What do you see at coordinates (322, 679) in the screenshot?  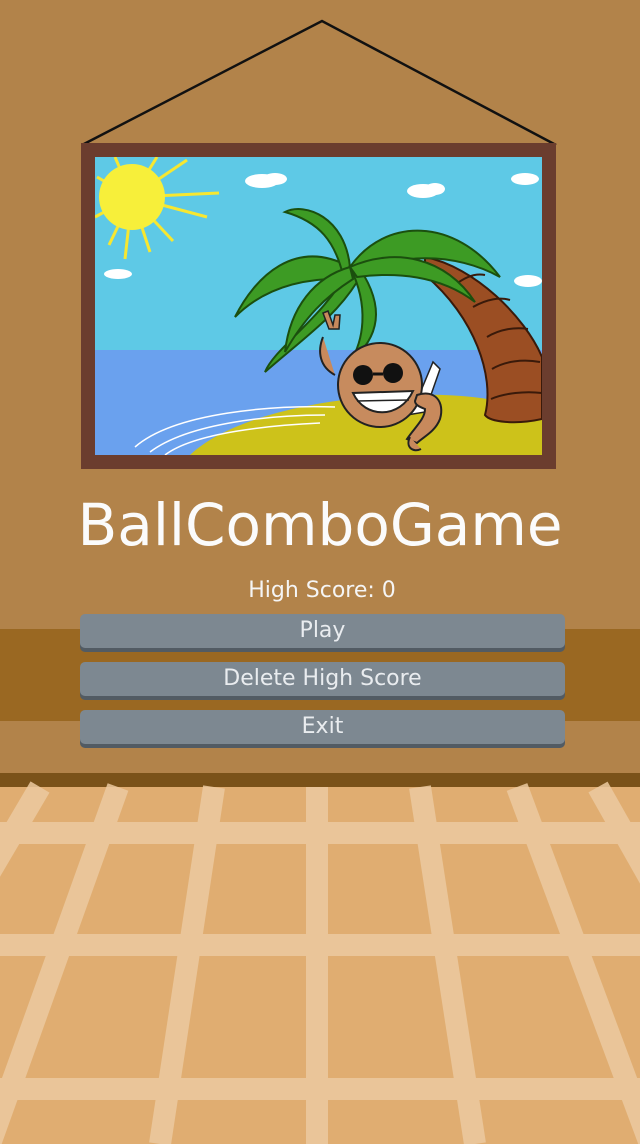 I see `delete-high-score-button: Delete High Score` at bounding box center [322, 679].